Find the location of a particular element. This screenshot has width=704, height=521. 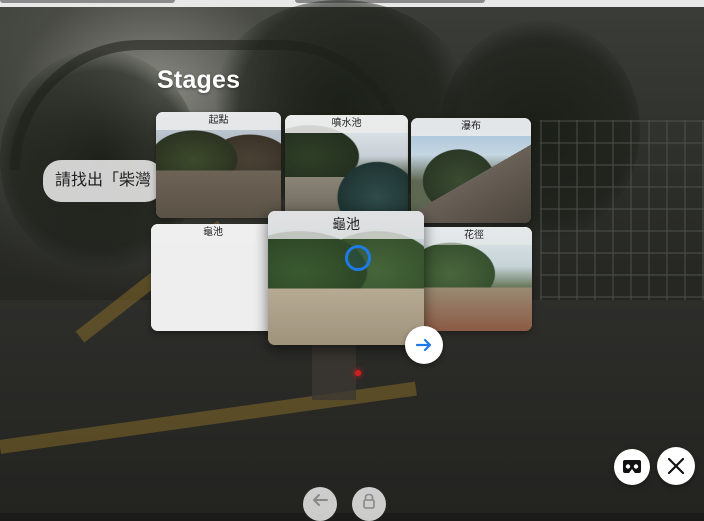

arrow-right-icon is located at coordinates (423, 345).